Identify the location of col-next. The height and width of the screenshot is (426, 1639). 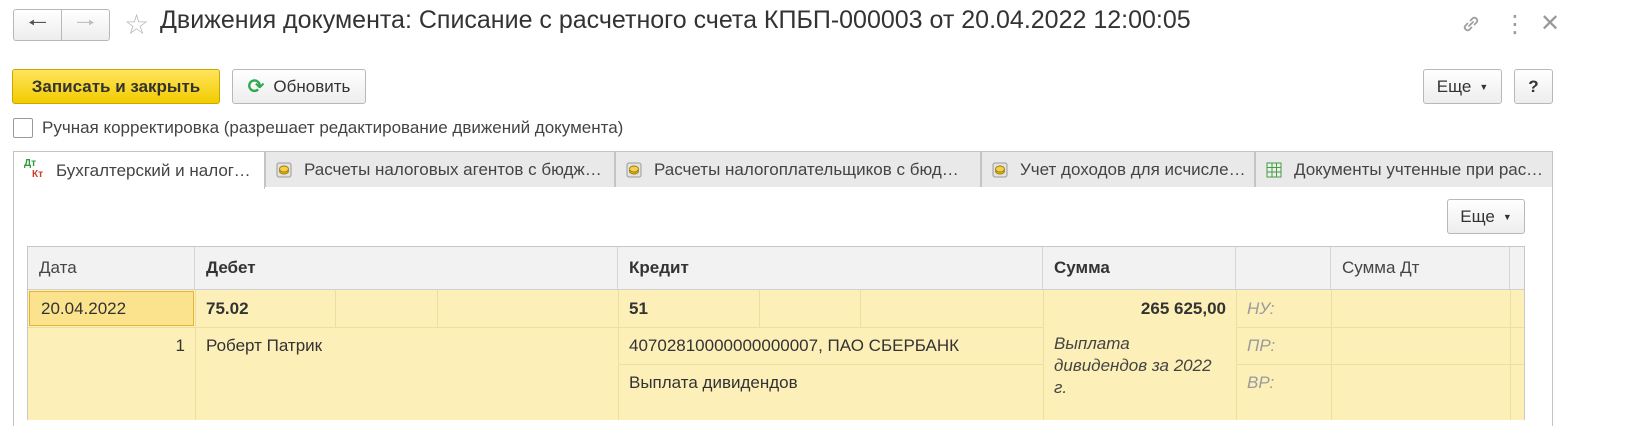
(1517, 268).